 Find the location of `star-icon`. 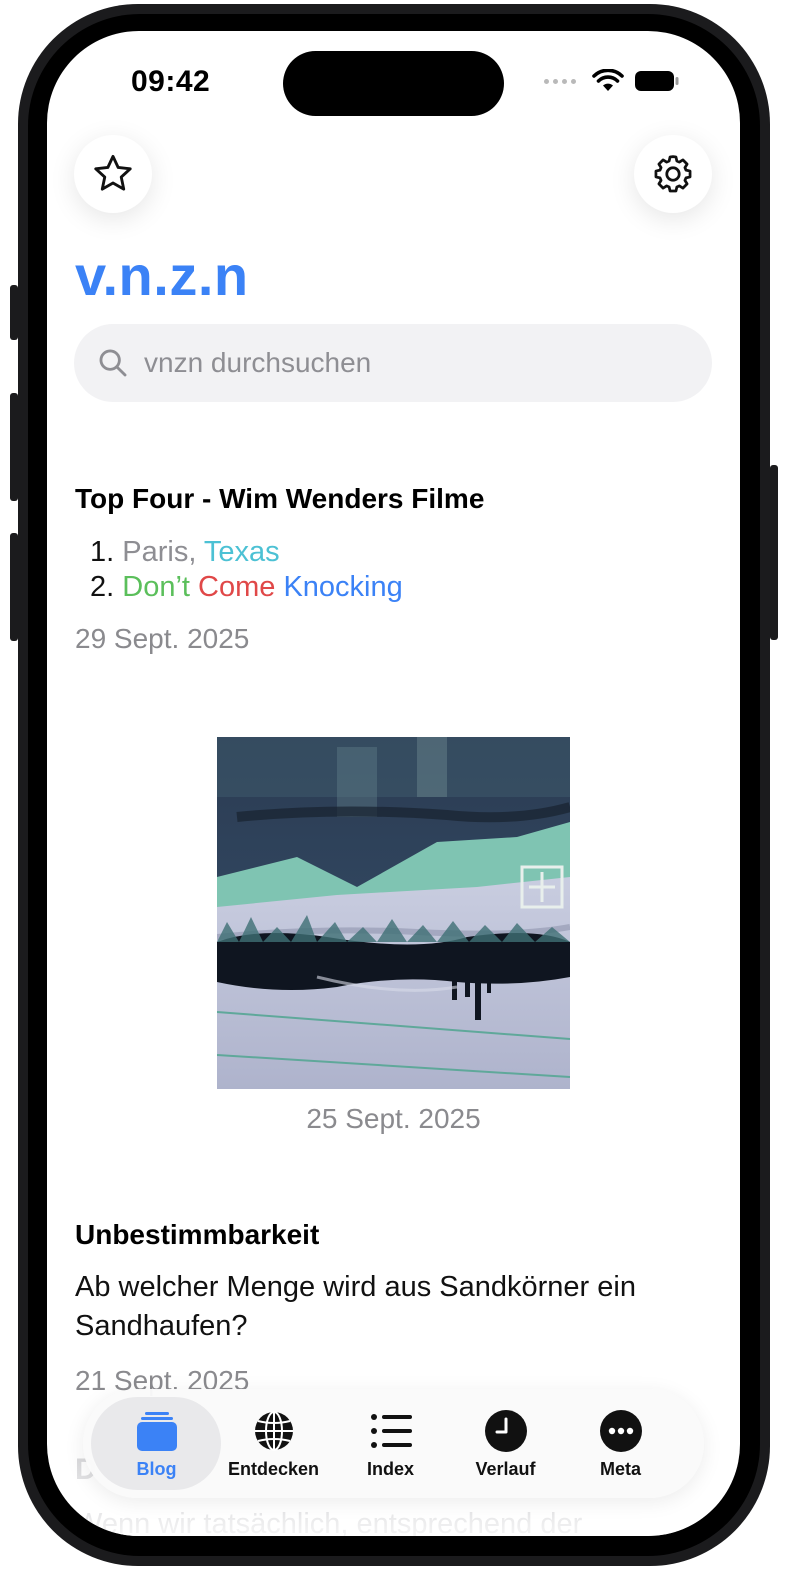

star-icon is located at coordinates (113, 172).